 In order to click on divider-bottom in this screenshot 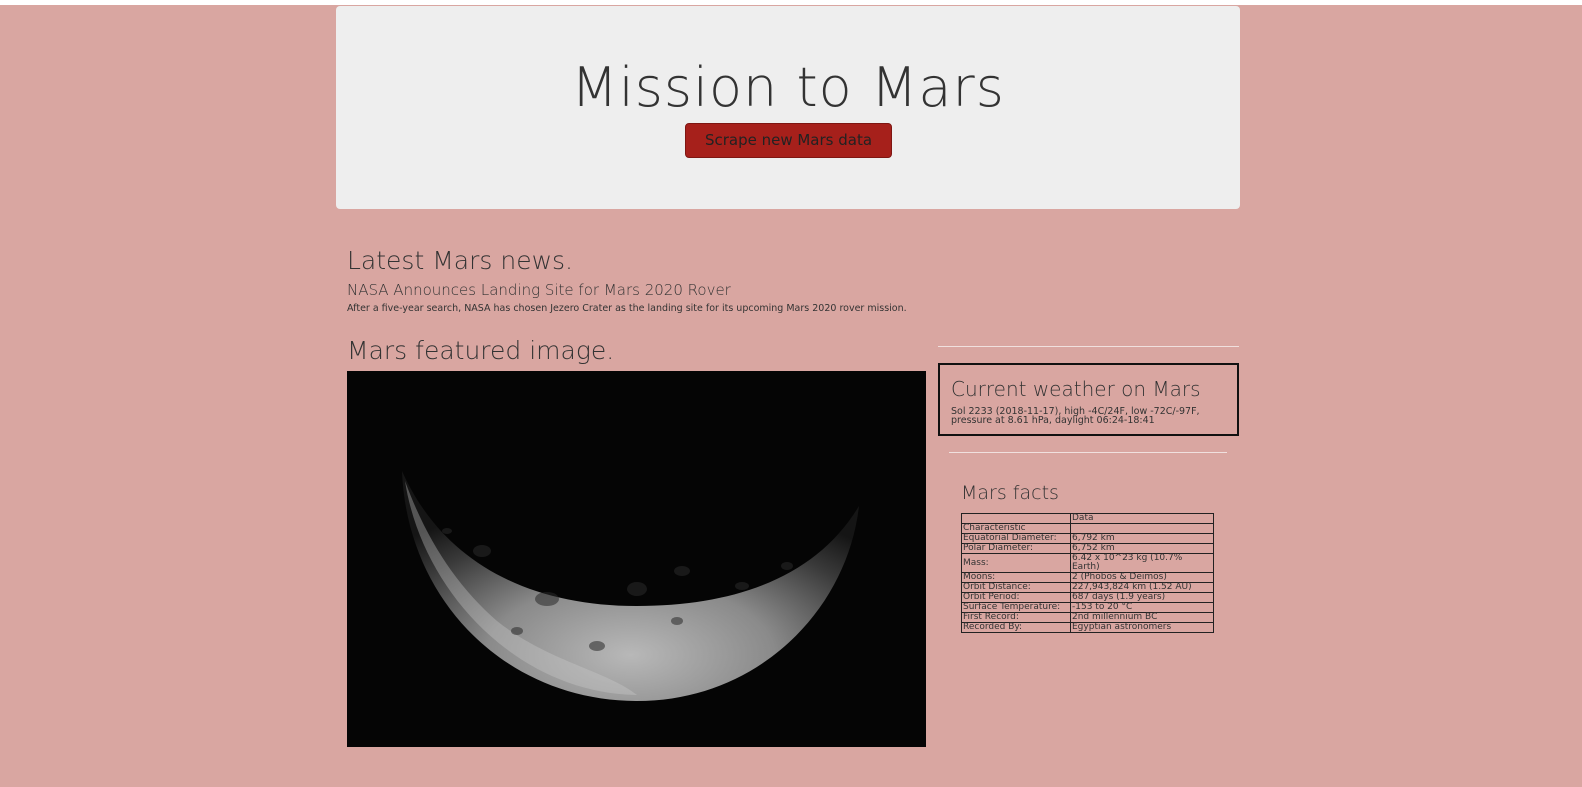, I will do `click(1088, 452)`.